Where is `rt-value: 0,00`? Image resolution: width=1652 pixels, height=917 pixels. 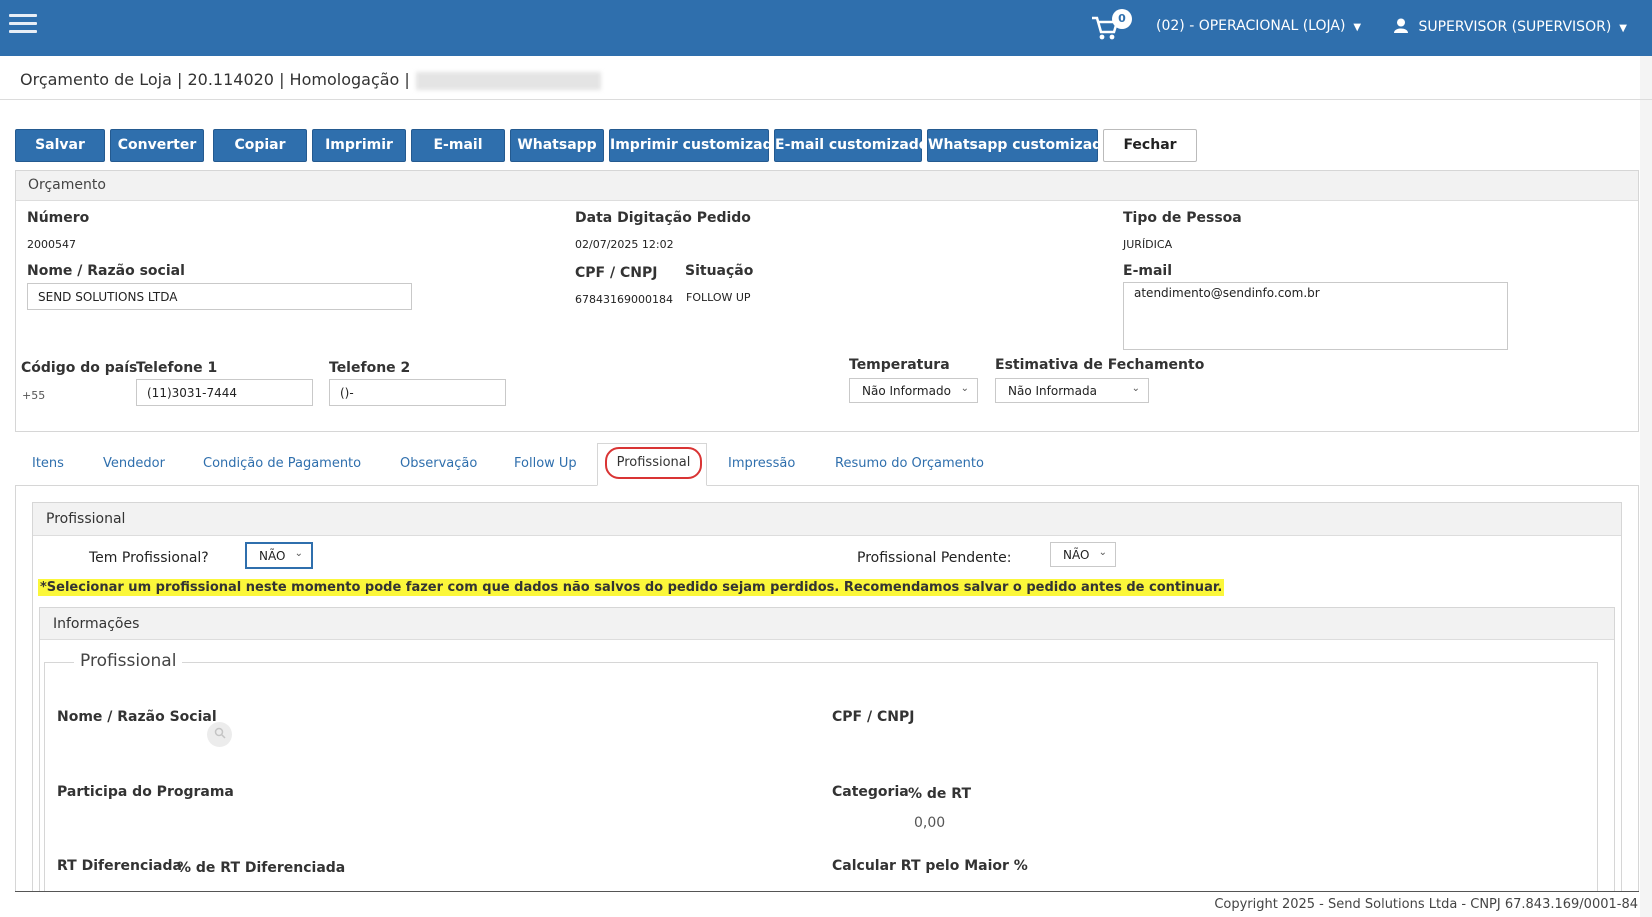
rt-value: 0,00 is located at coordinates (930, 823).